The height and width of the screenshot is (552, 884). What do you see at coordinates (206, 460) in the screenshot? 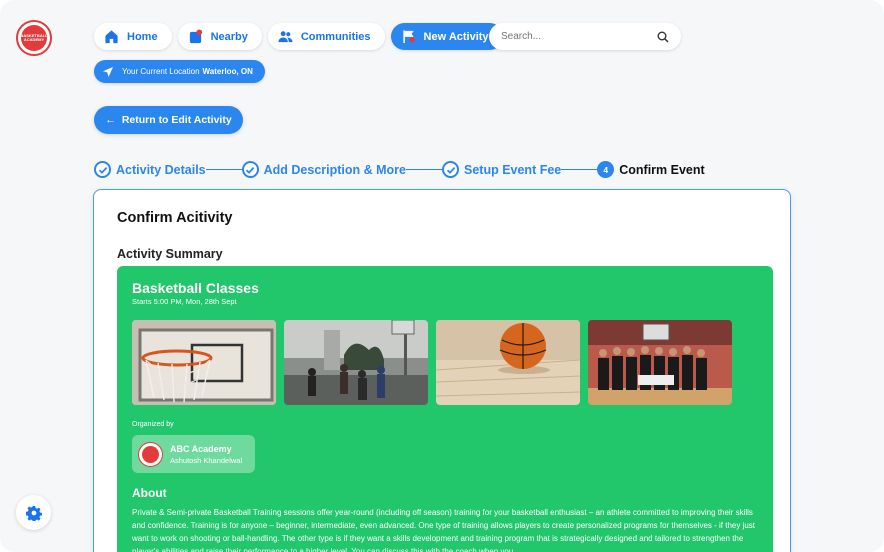
I see `organizer-person: Ashutosh Khandelwal` at bounding box center [206, 460].